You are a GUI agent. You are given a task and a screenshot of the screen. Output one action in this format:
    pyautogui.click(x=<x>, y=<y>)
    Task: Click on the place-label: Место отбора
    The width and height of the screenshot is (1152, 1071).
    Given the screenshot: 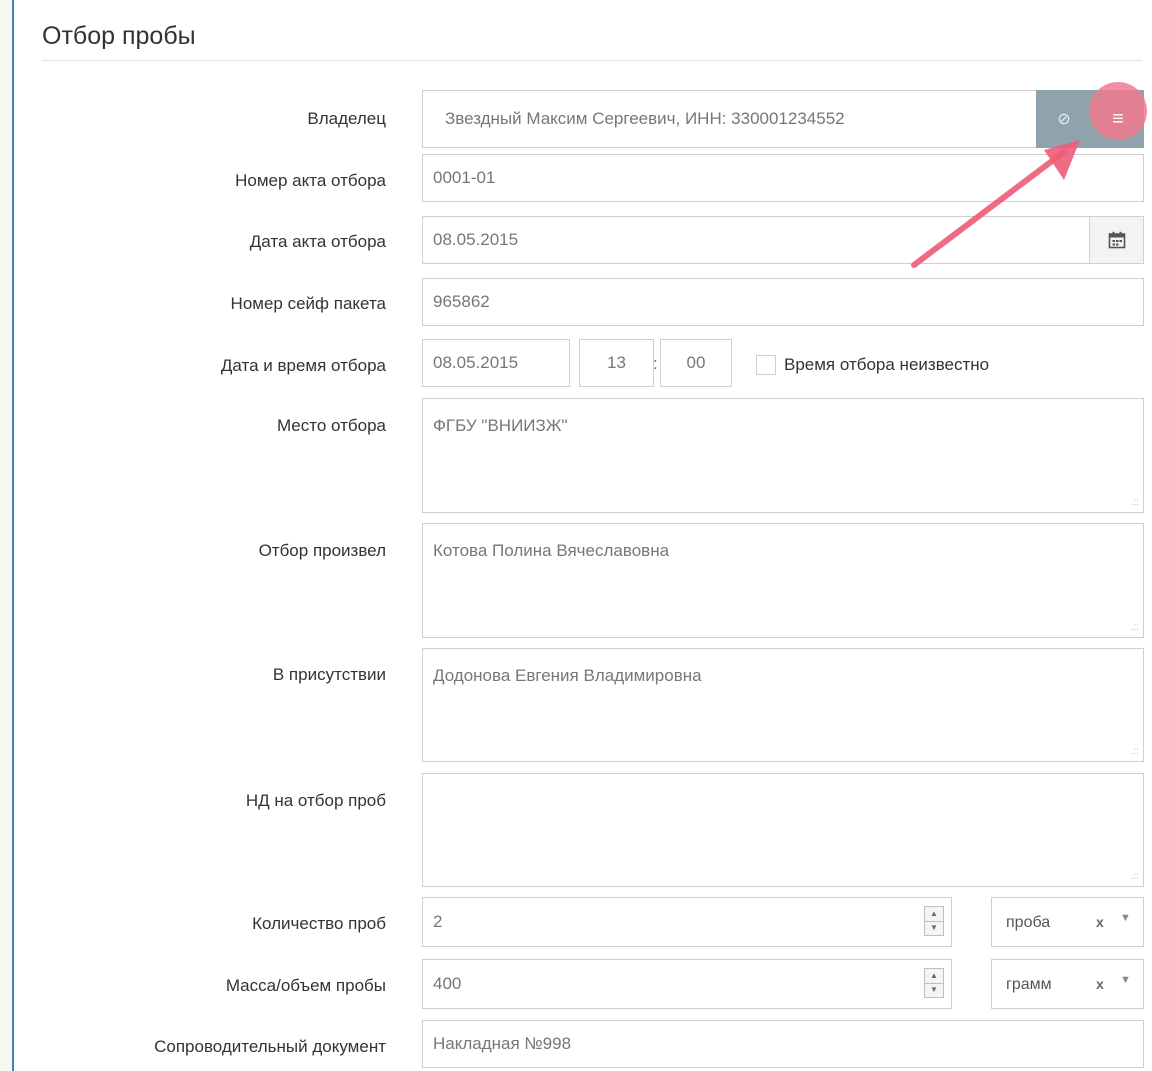 What is the action you would take?
    pyautogui.click(x=331, y=425)
    